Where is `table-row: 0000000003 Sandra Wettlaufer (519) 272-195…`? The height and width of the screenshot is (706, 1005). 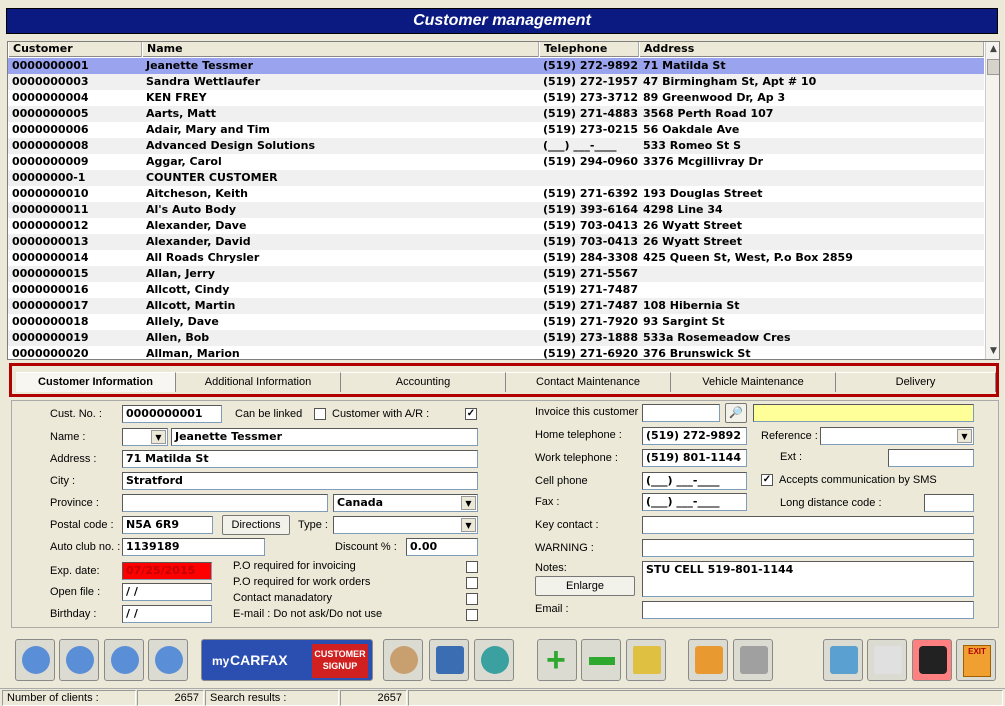
table-row: 0000000003 Sandra Wettlaufer (519) 272-195… is located at coordinates (496, 82).